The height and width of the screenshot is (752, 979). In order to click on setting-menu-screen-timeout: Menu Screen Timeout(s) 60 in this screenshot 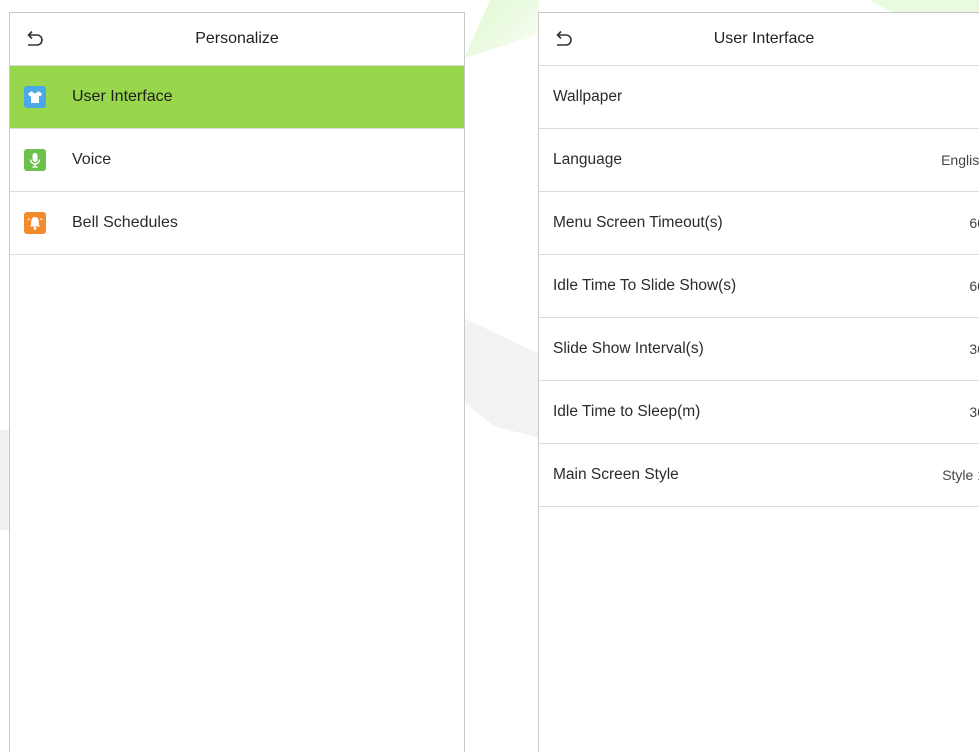, I will do `click(759, 223)`.